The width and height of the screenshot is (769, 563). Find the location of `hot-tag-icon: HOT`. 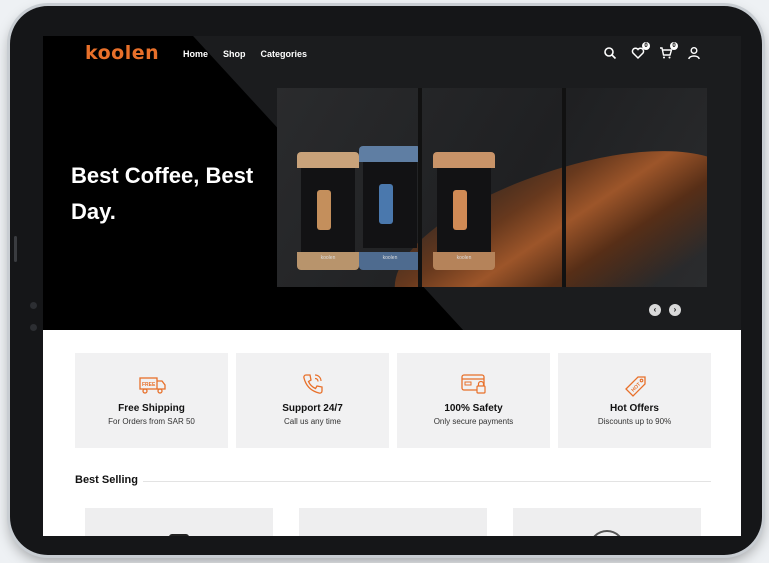

hot-tag-icon: HOT is located at coordinates (635, 386).